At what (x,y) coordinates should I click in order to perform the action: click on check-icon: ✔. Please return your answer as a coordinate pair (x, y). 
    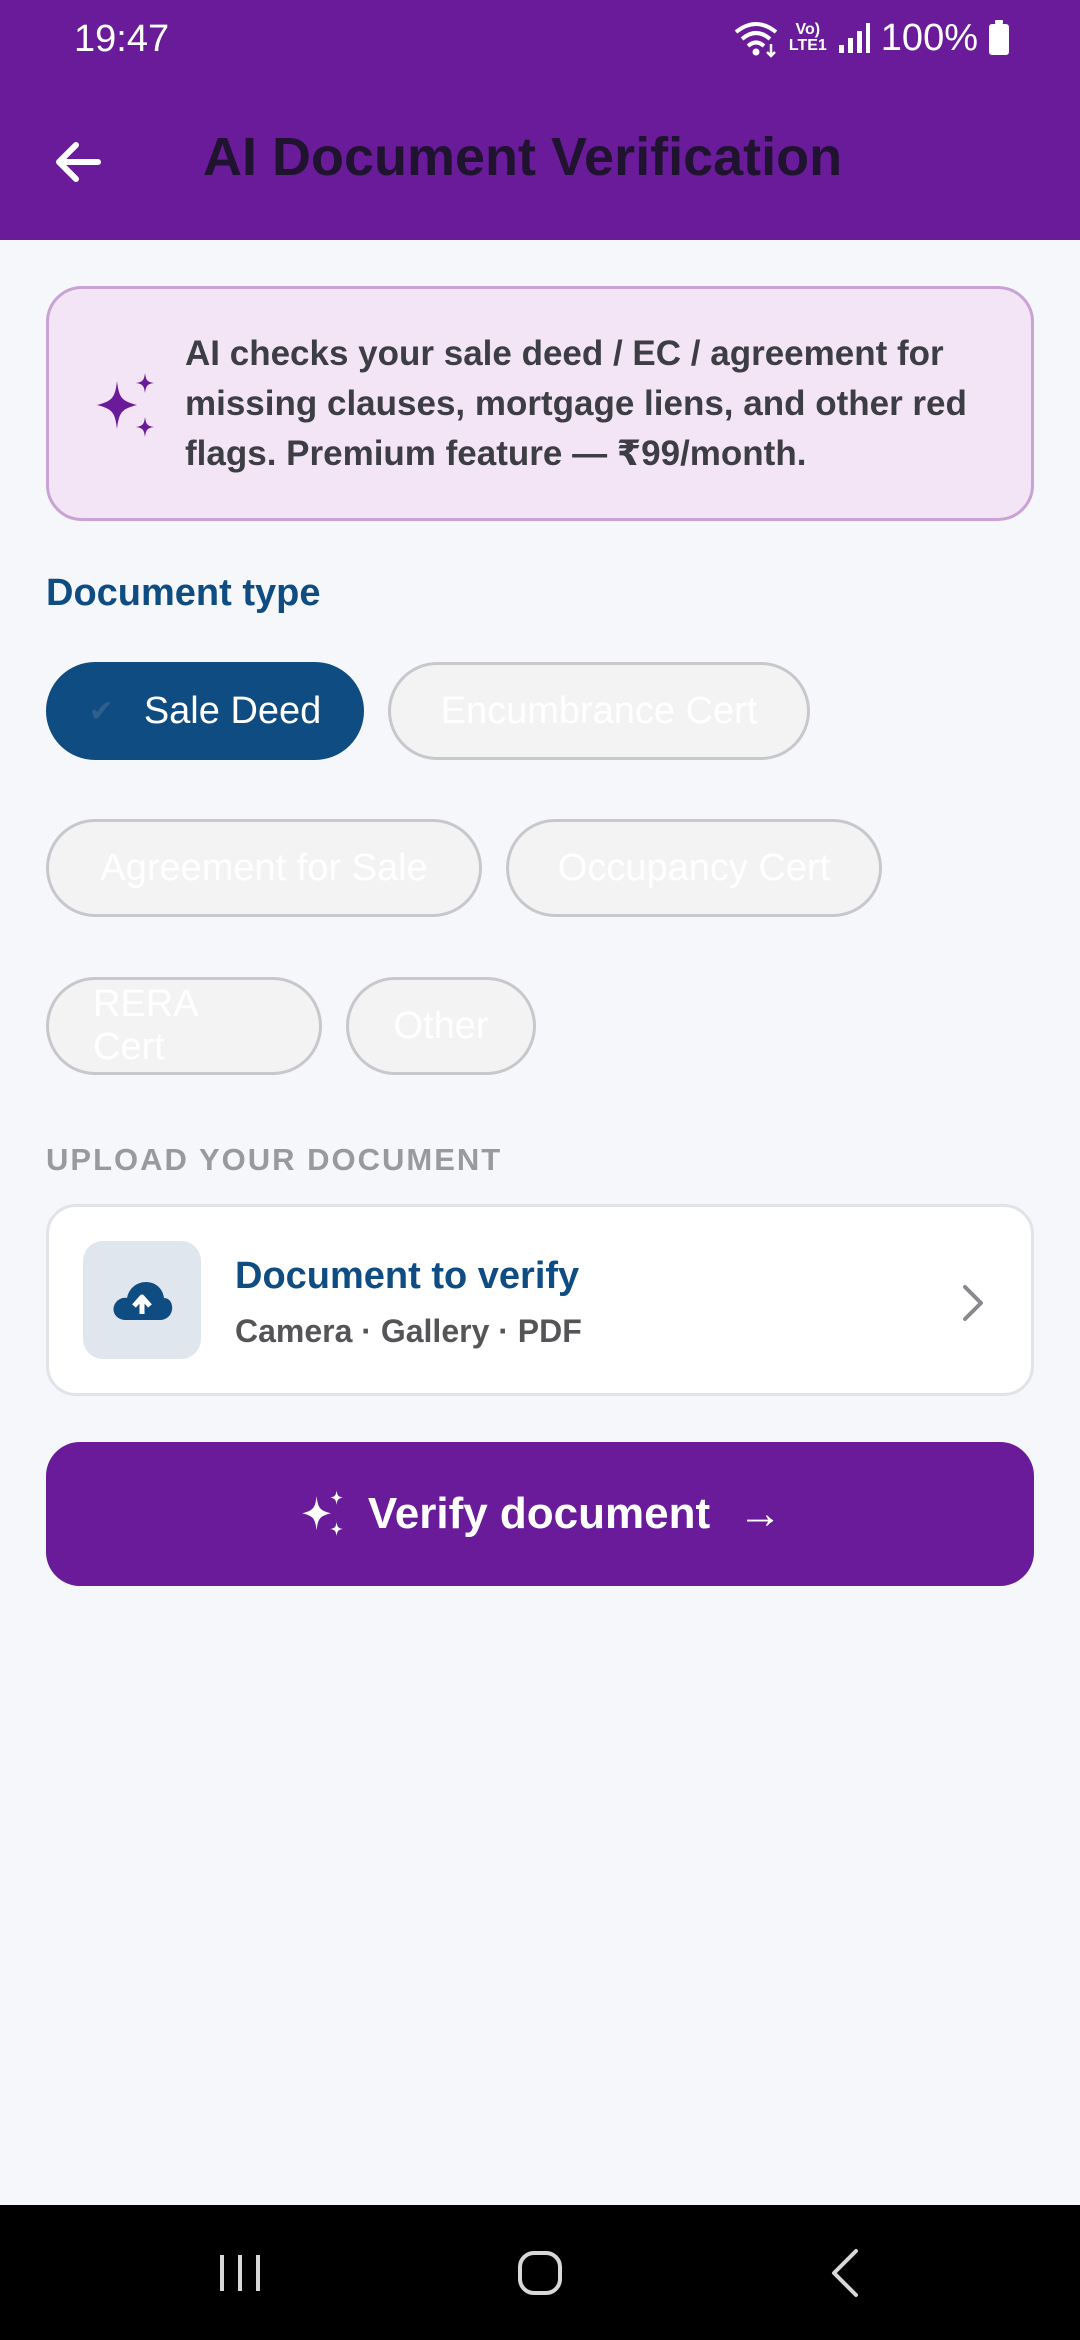
    Looking at the image, I should click on (101, 711).